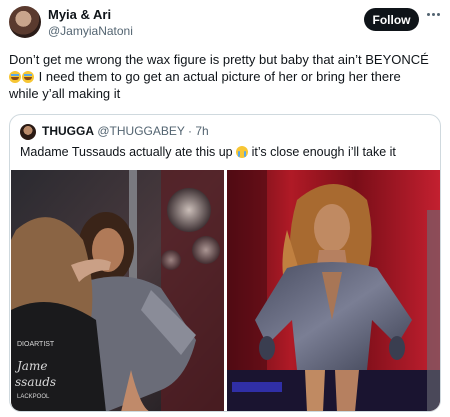 This screenshot has width=450, height=417. What do you see at coordinates (141, 131) in the screenshot?
I see `quote-author-handle: @THUGGABEY` at bounding box center [141, 131].